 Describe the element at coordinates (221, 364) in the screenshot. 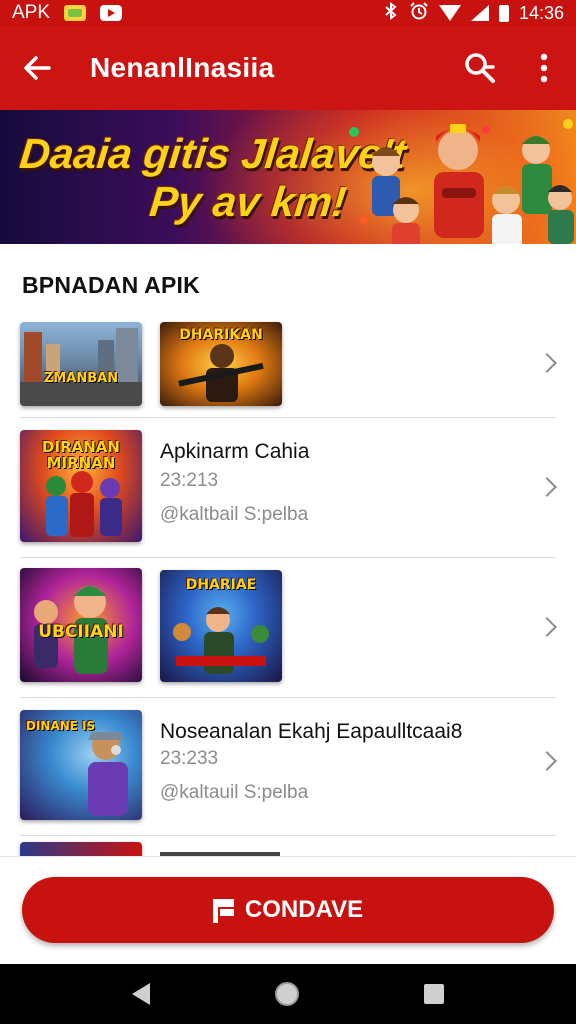

I see `game-thumbnail: DHARIKAN` at that location.